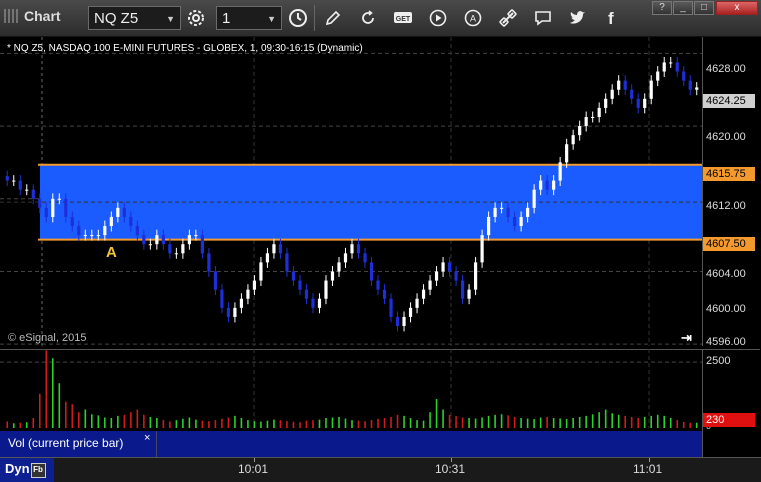 Image resolution: width=761 pixels, height=482 pixels. What do you see at coordinates (450, 469) in the screenshot?
I see `time-label: 10:31` at bounding box center [450, 469].